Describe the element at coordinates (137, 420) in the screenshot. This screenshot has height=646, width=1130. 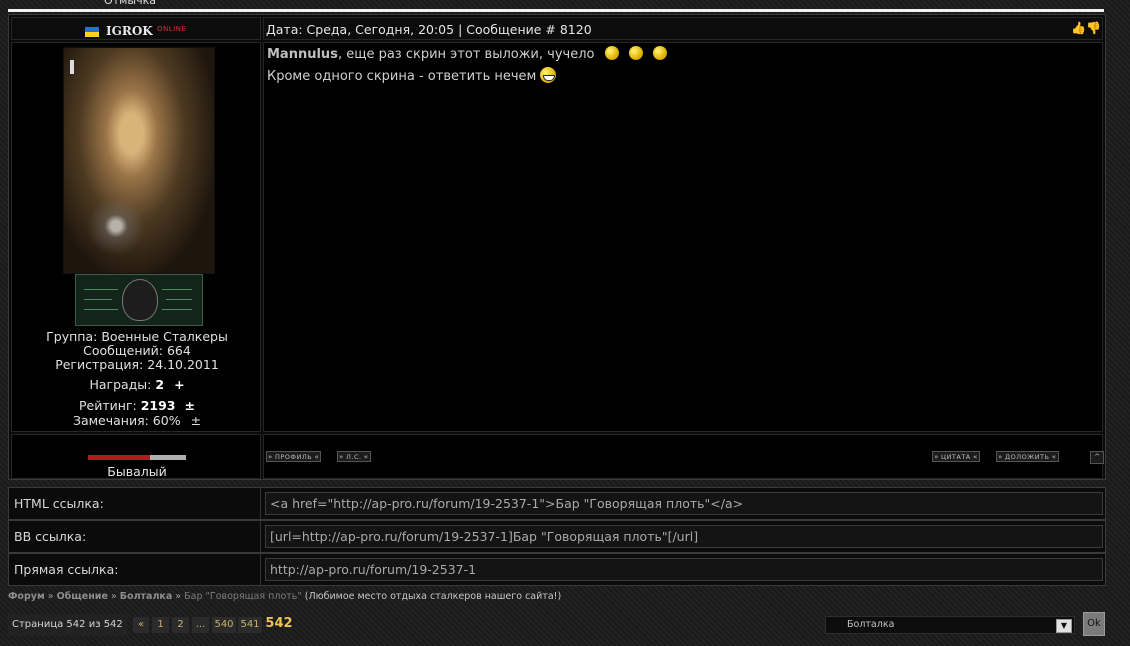
I see `author-warnings: Замечания: 60% ±` at that location.